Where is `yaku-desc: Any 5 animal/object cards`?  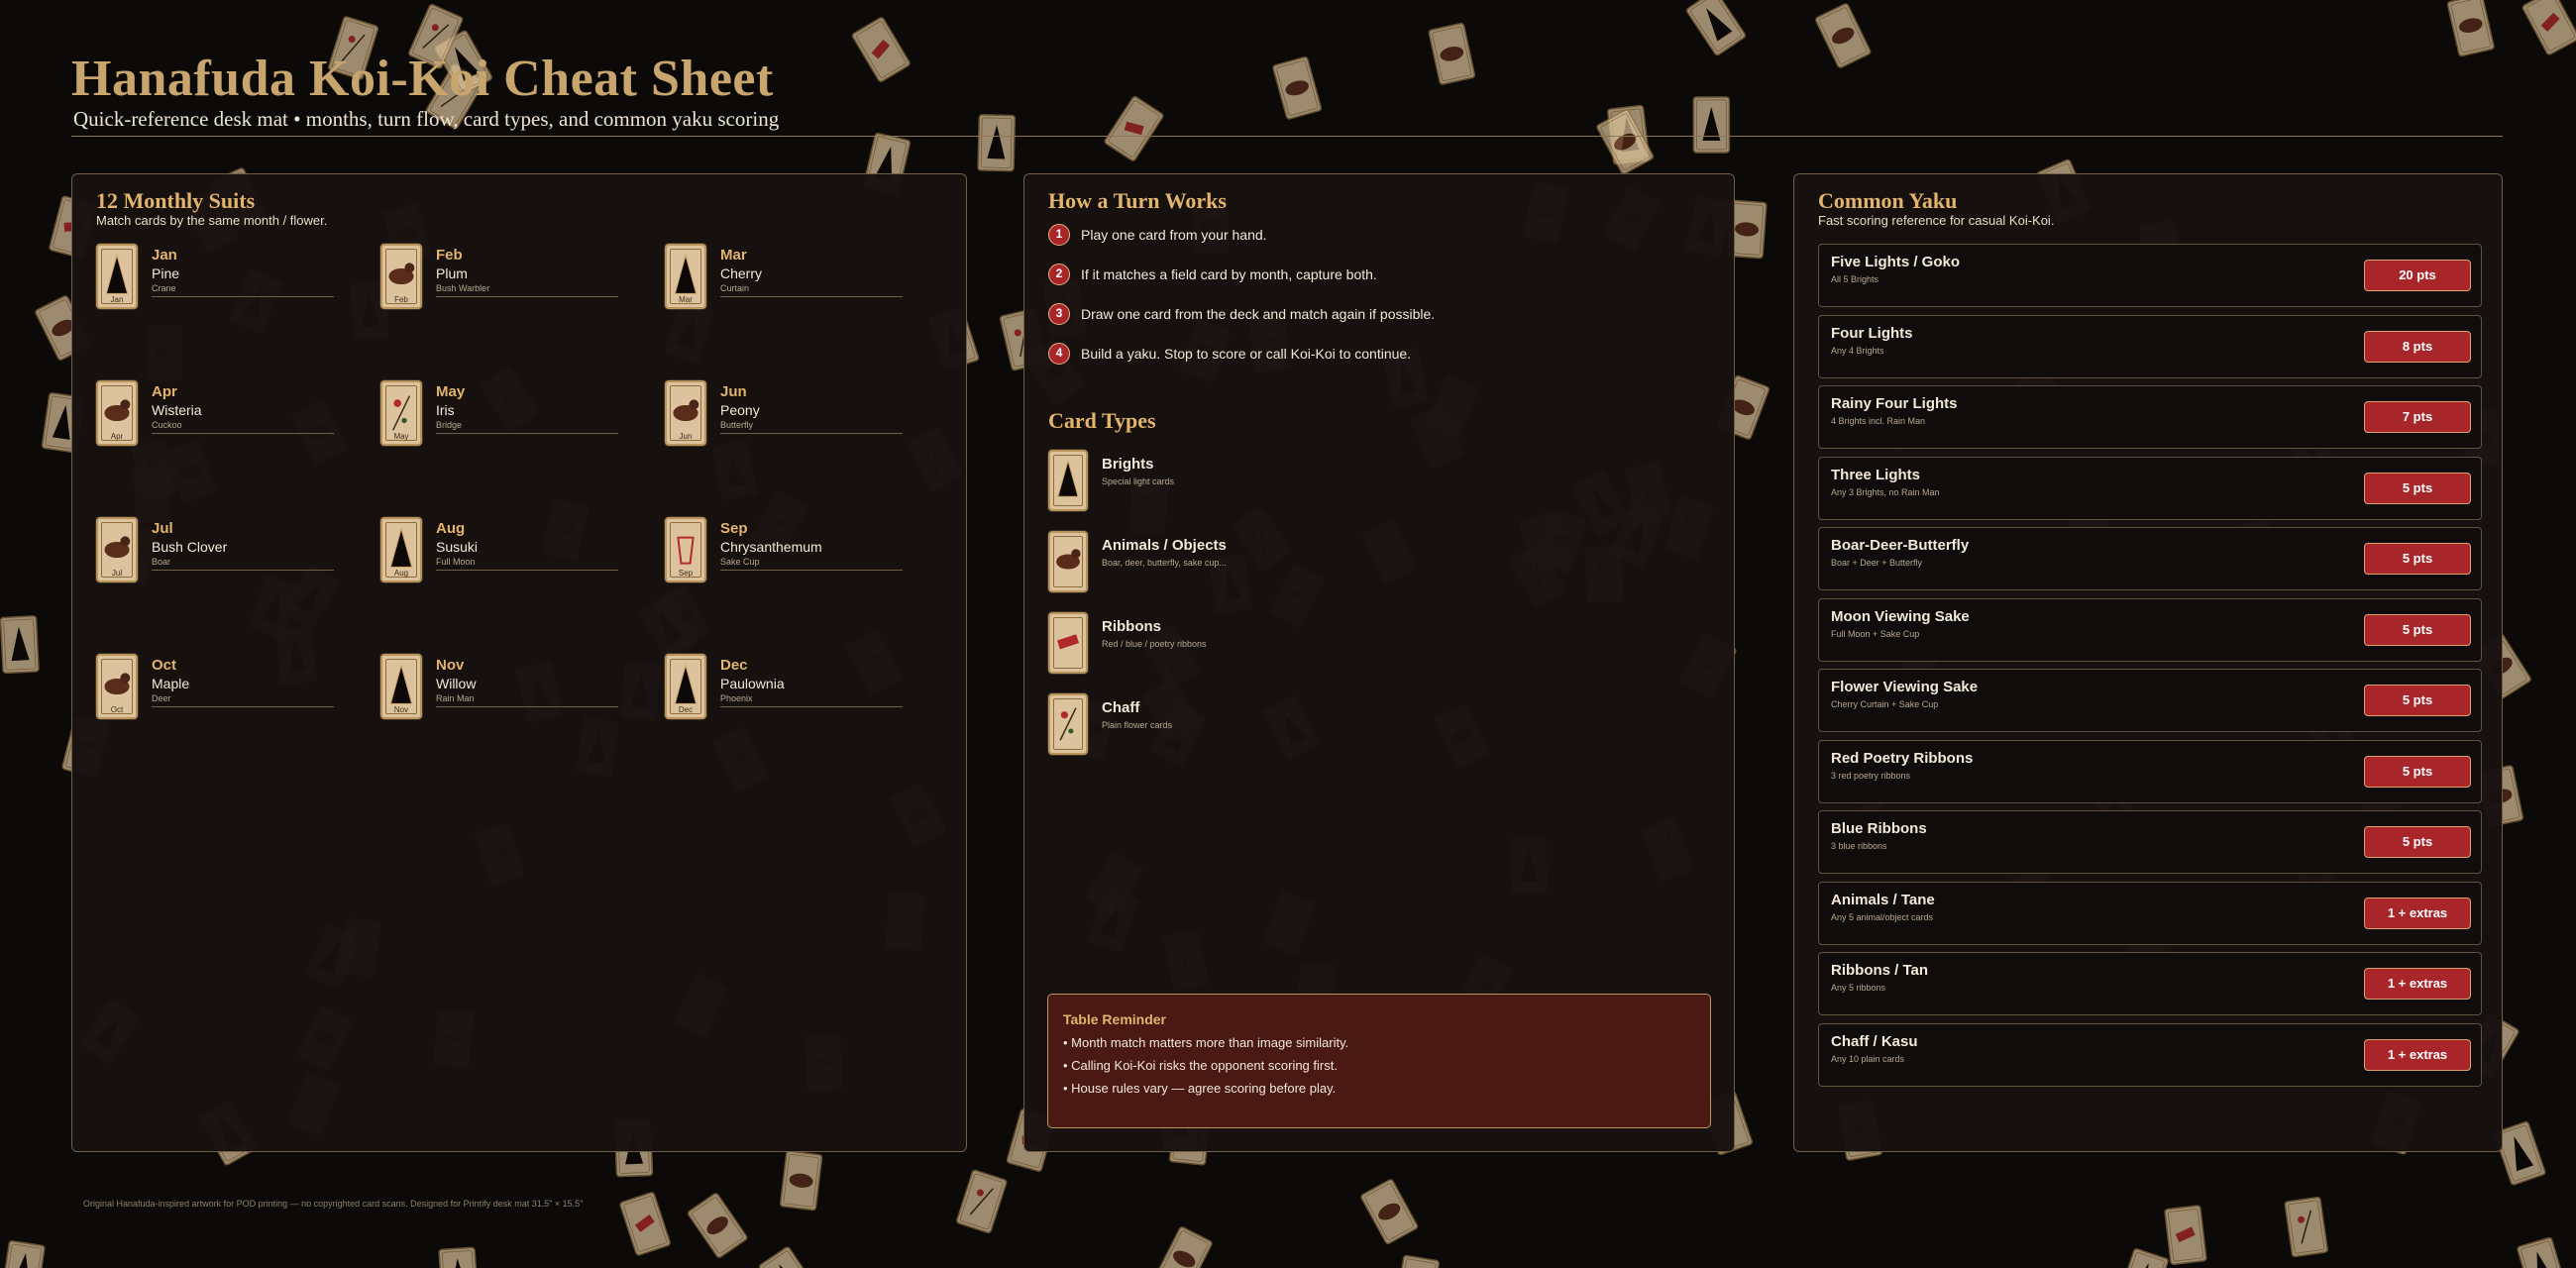 yaku-desc: Any 5 animal/object cards is located at coordinates (1882, 916).